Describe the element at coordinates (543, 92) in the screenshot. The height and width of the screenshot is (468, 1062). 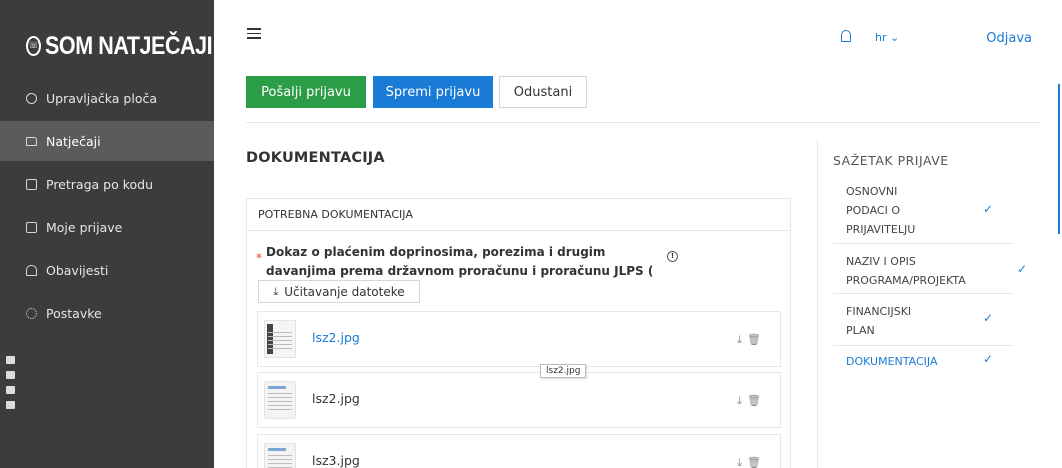
I see `cancel-button: Odustani` at that location.